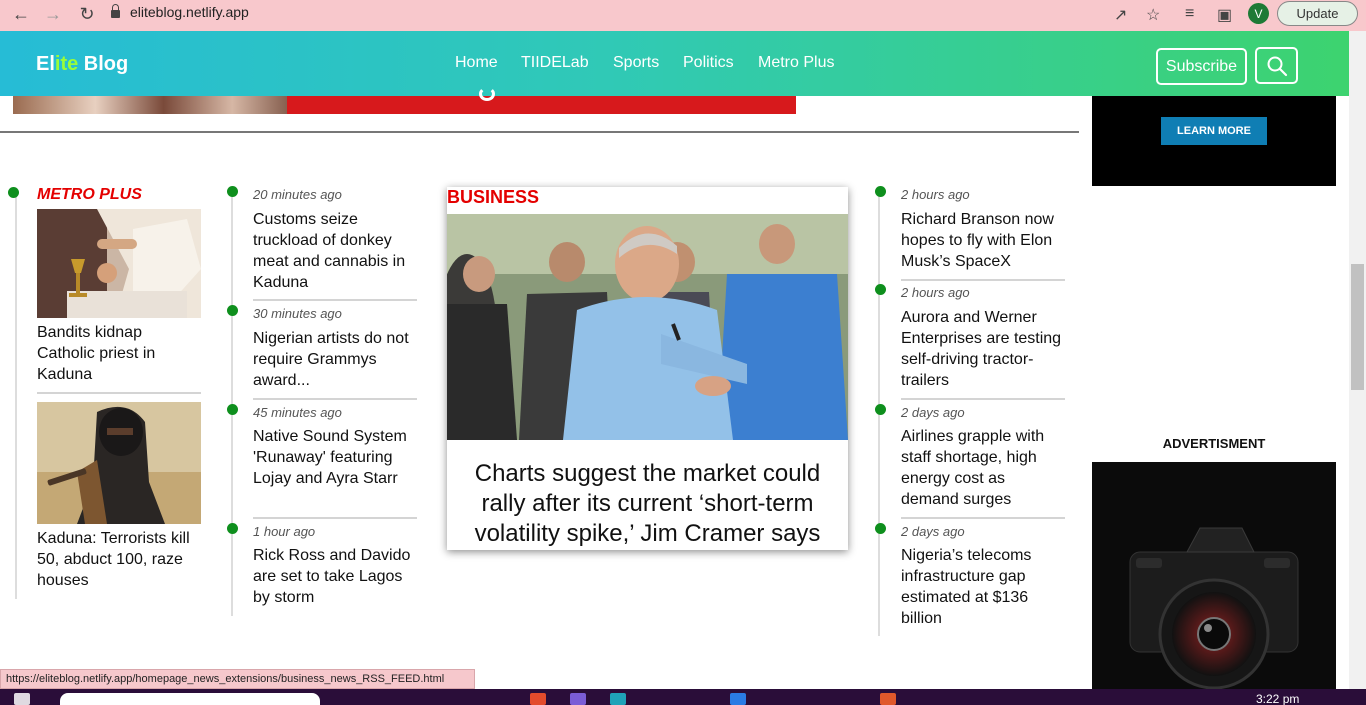  I want to click on chrome-taskbar-icon, so click(538, 699).